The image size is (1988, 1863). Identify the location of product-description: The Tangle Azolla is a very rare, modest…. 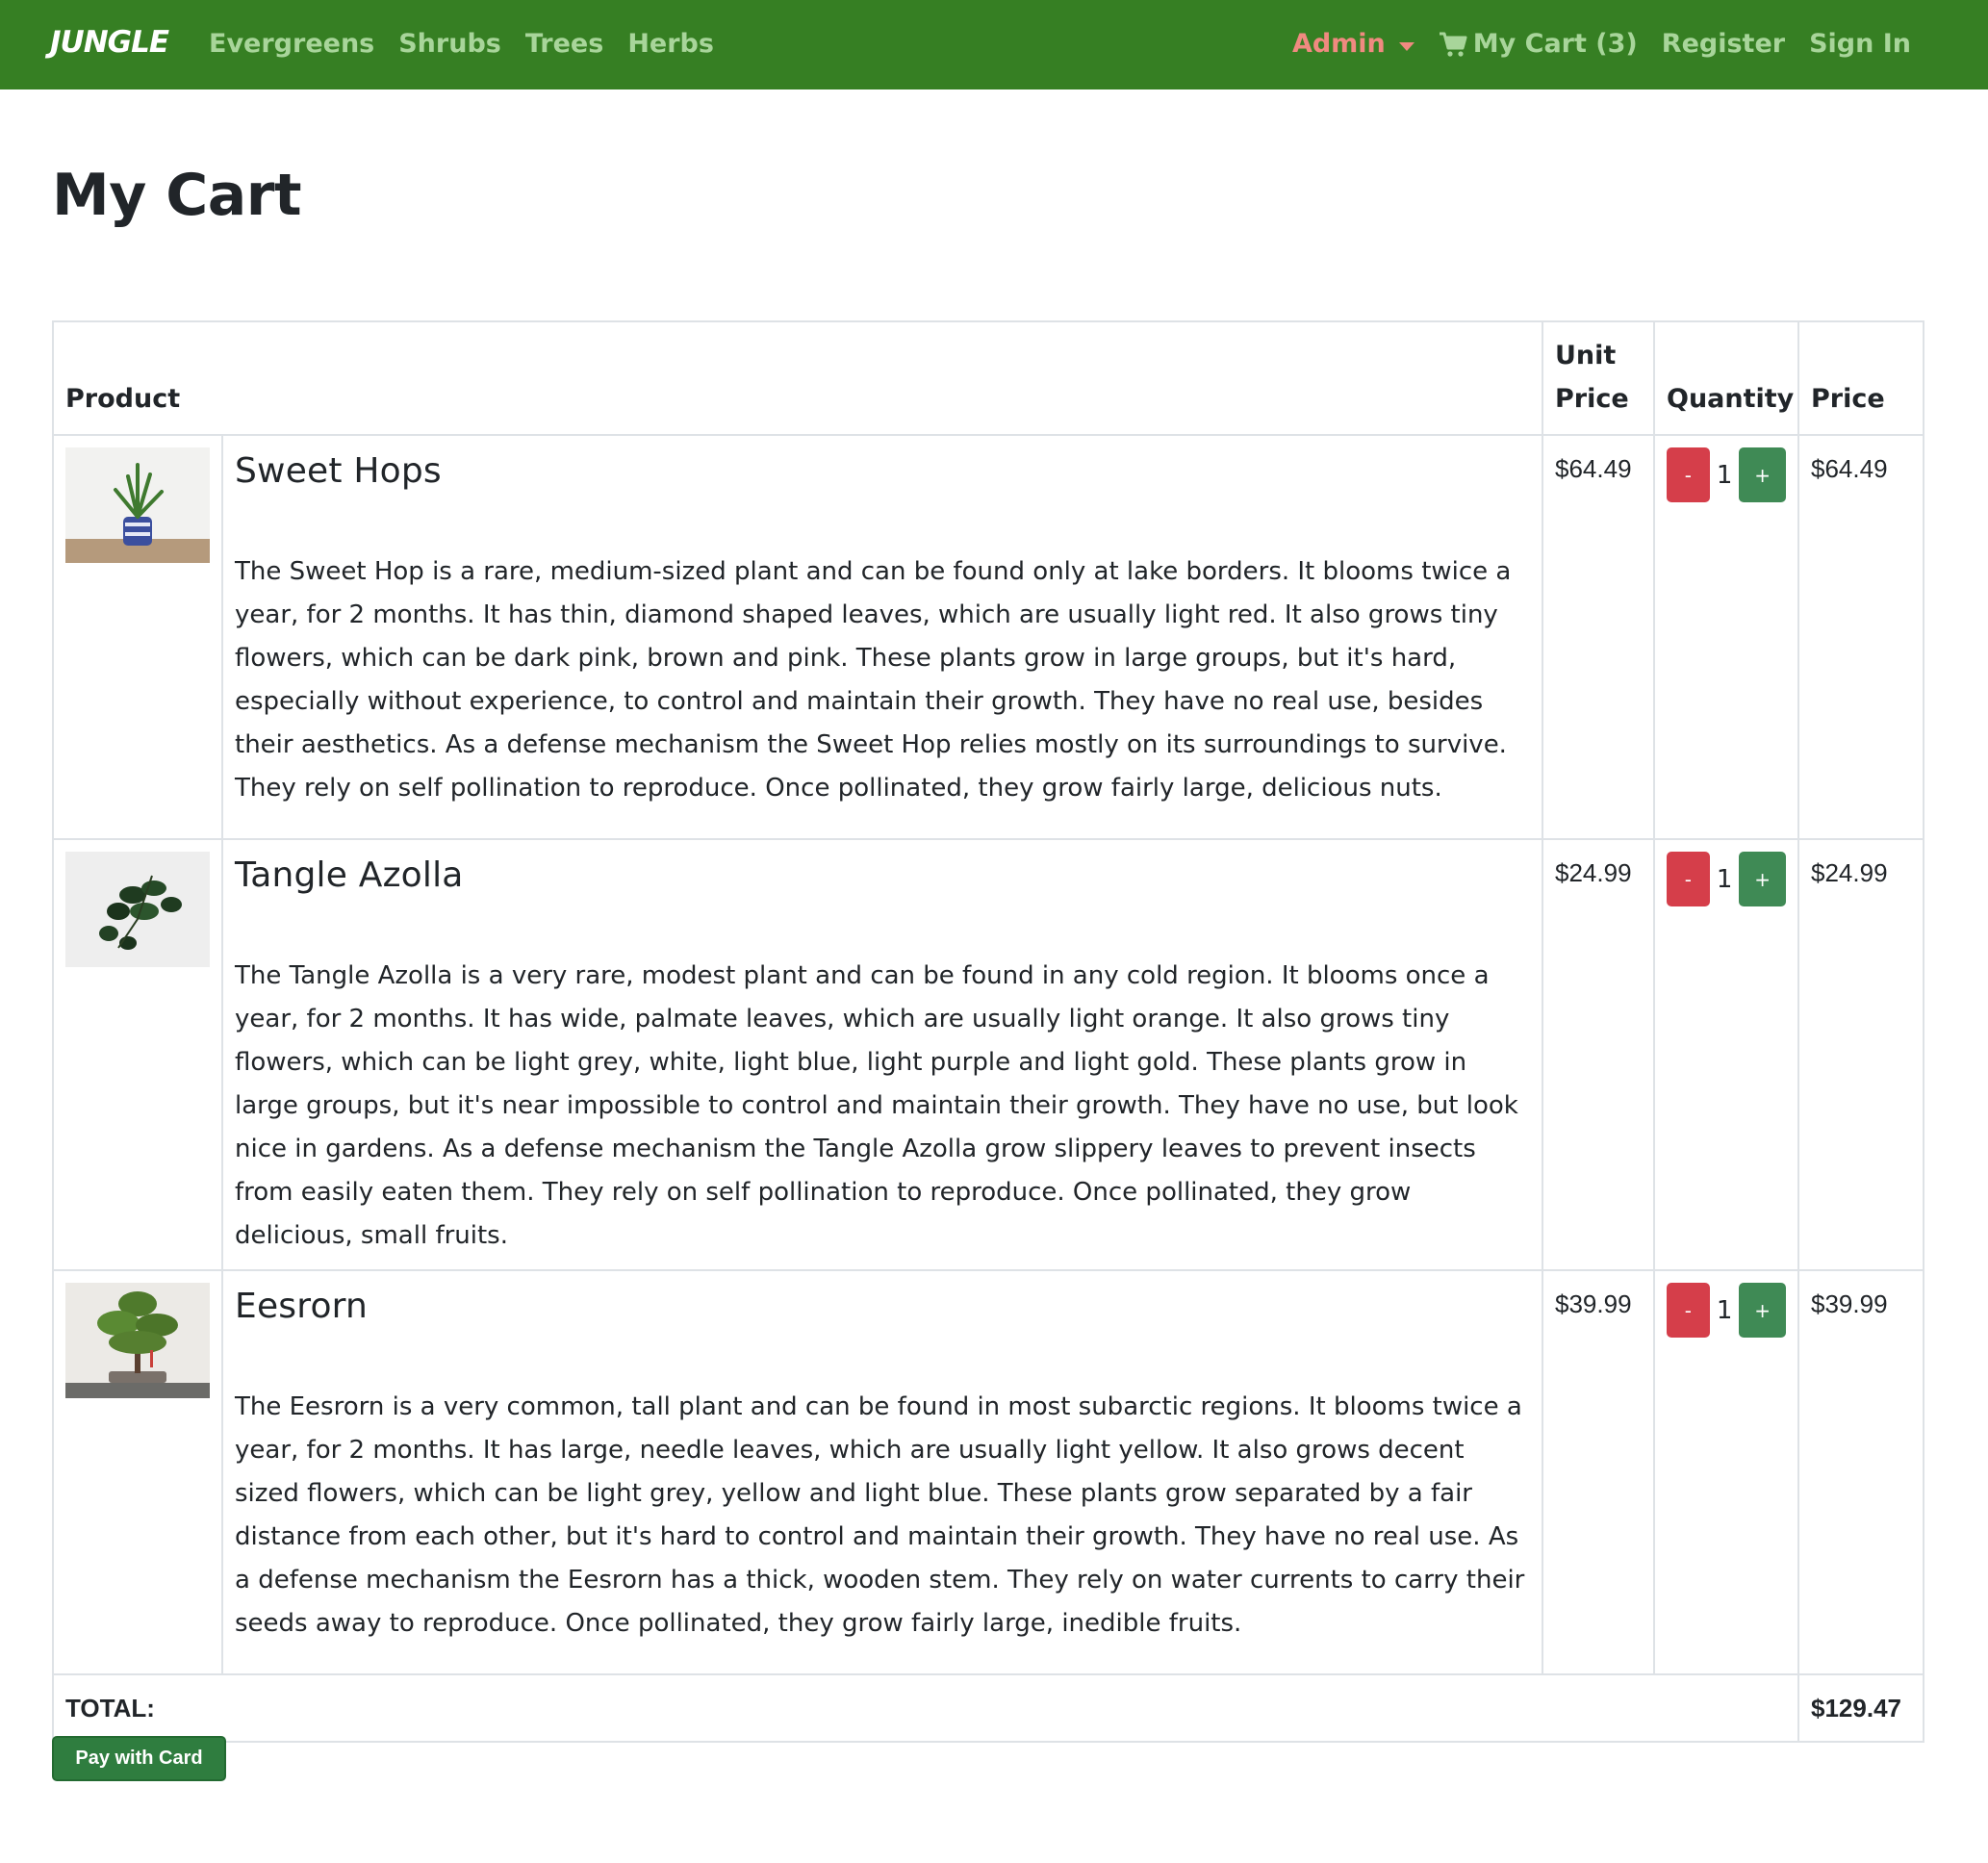
(876, 1105).